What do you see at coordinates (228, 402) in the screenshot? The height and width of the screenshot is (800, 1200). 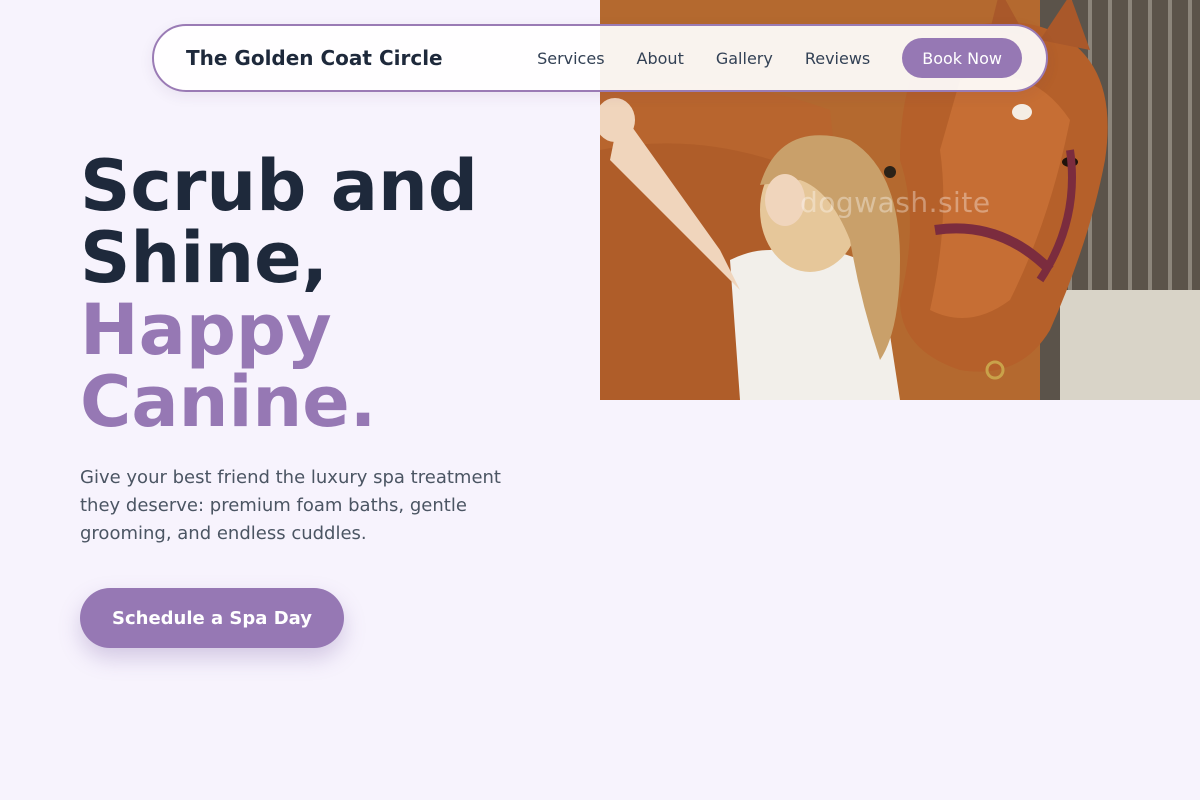 I see `headline-accent-2: Canine.` at bounding box center [228, 402].